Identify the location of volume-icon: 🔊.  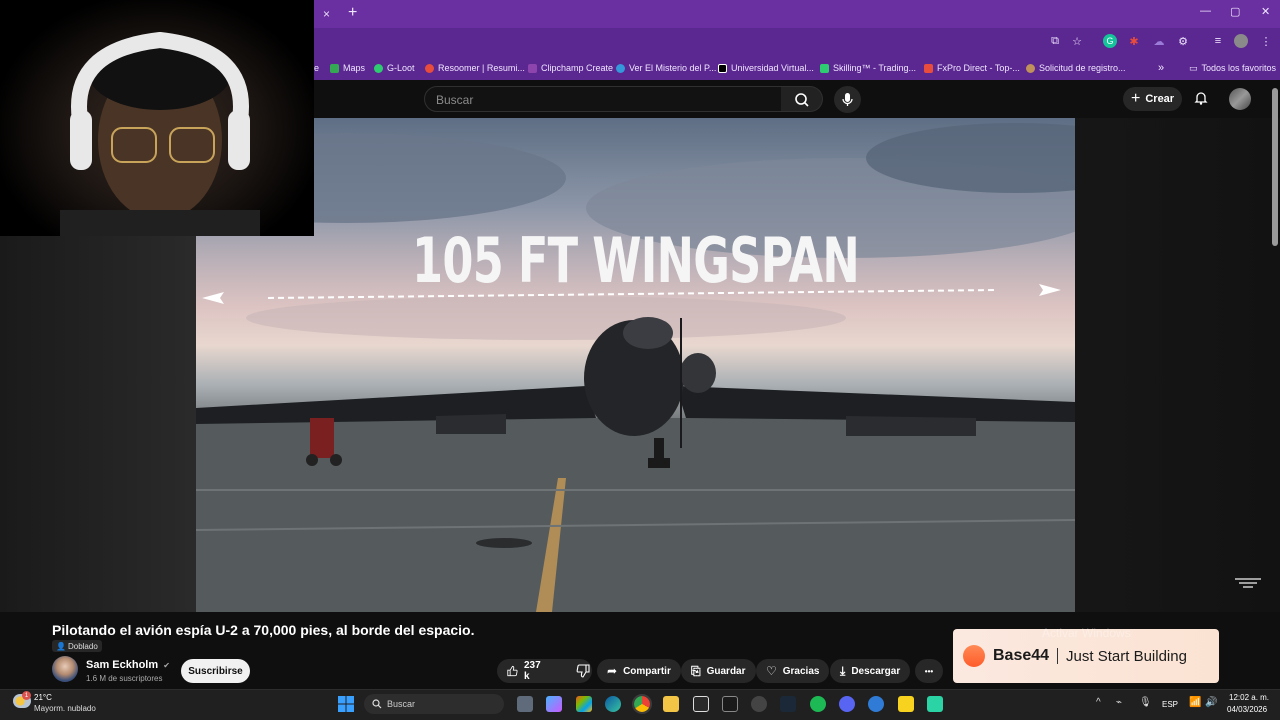
(1211, 702).